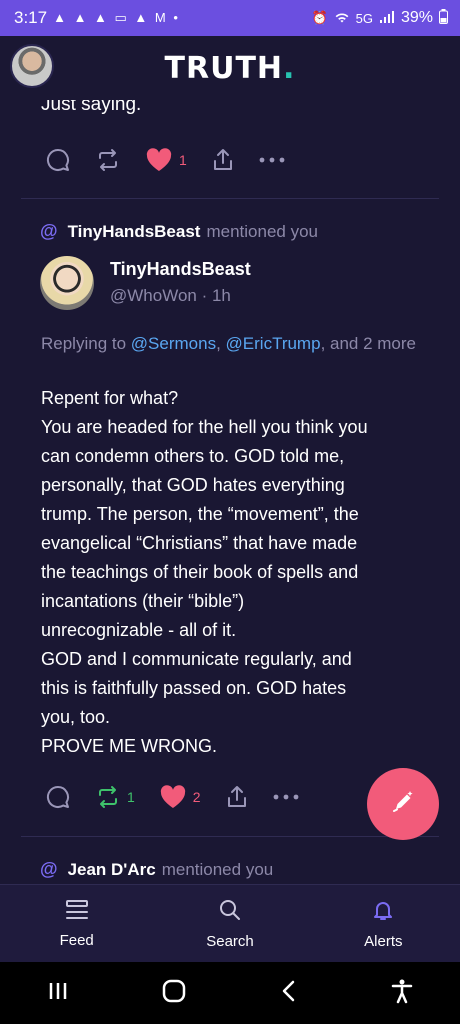 The image size is (460, 1024). I want to click on post-line: PROVE ME WRONG., so click(129, 746).